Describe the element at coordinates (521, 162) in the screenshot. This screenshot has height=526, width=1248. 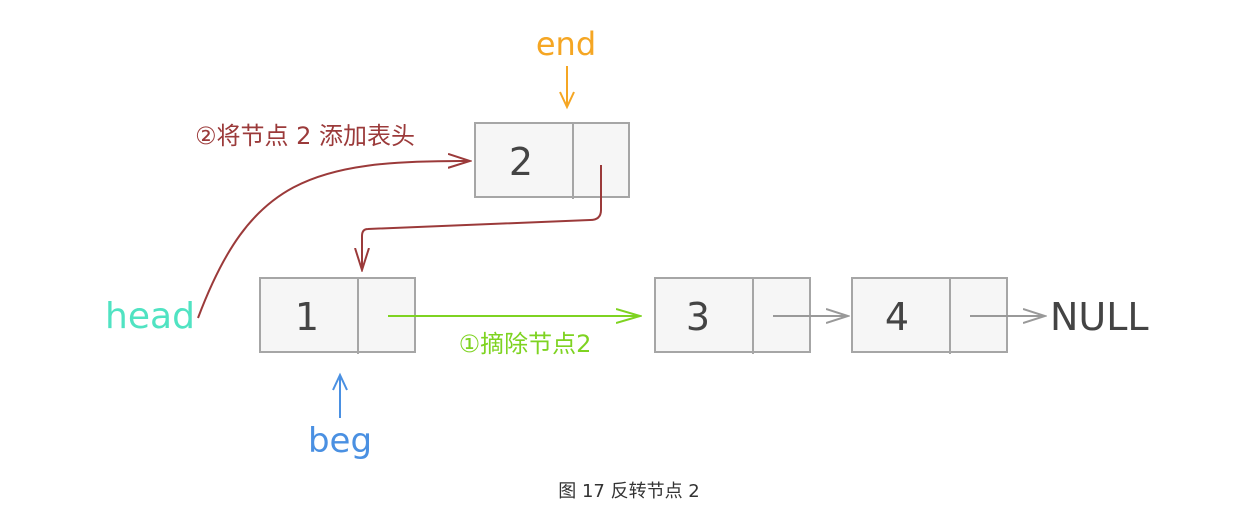
I see `node-value: 2` at that location.